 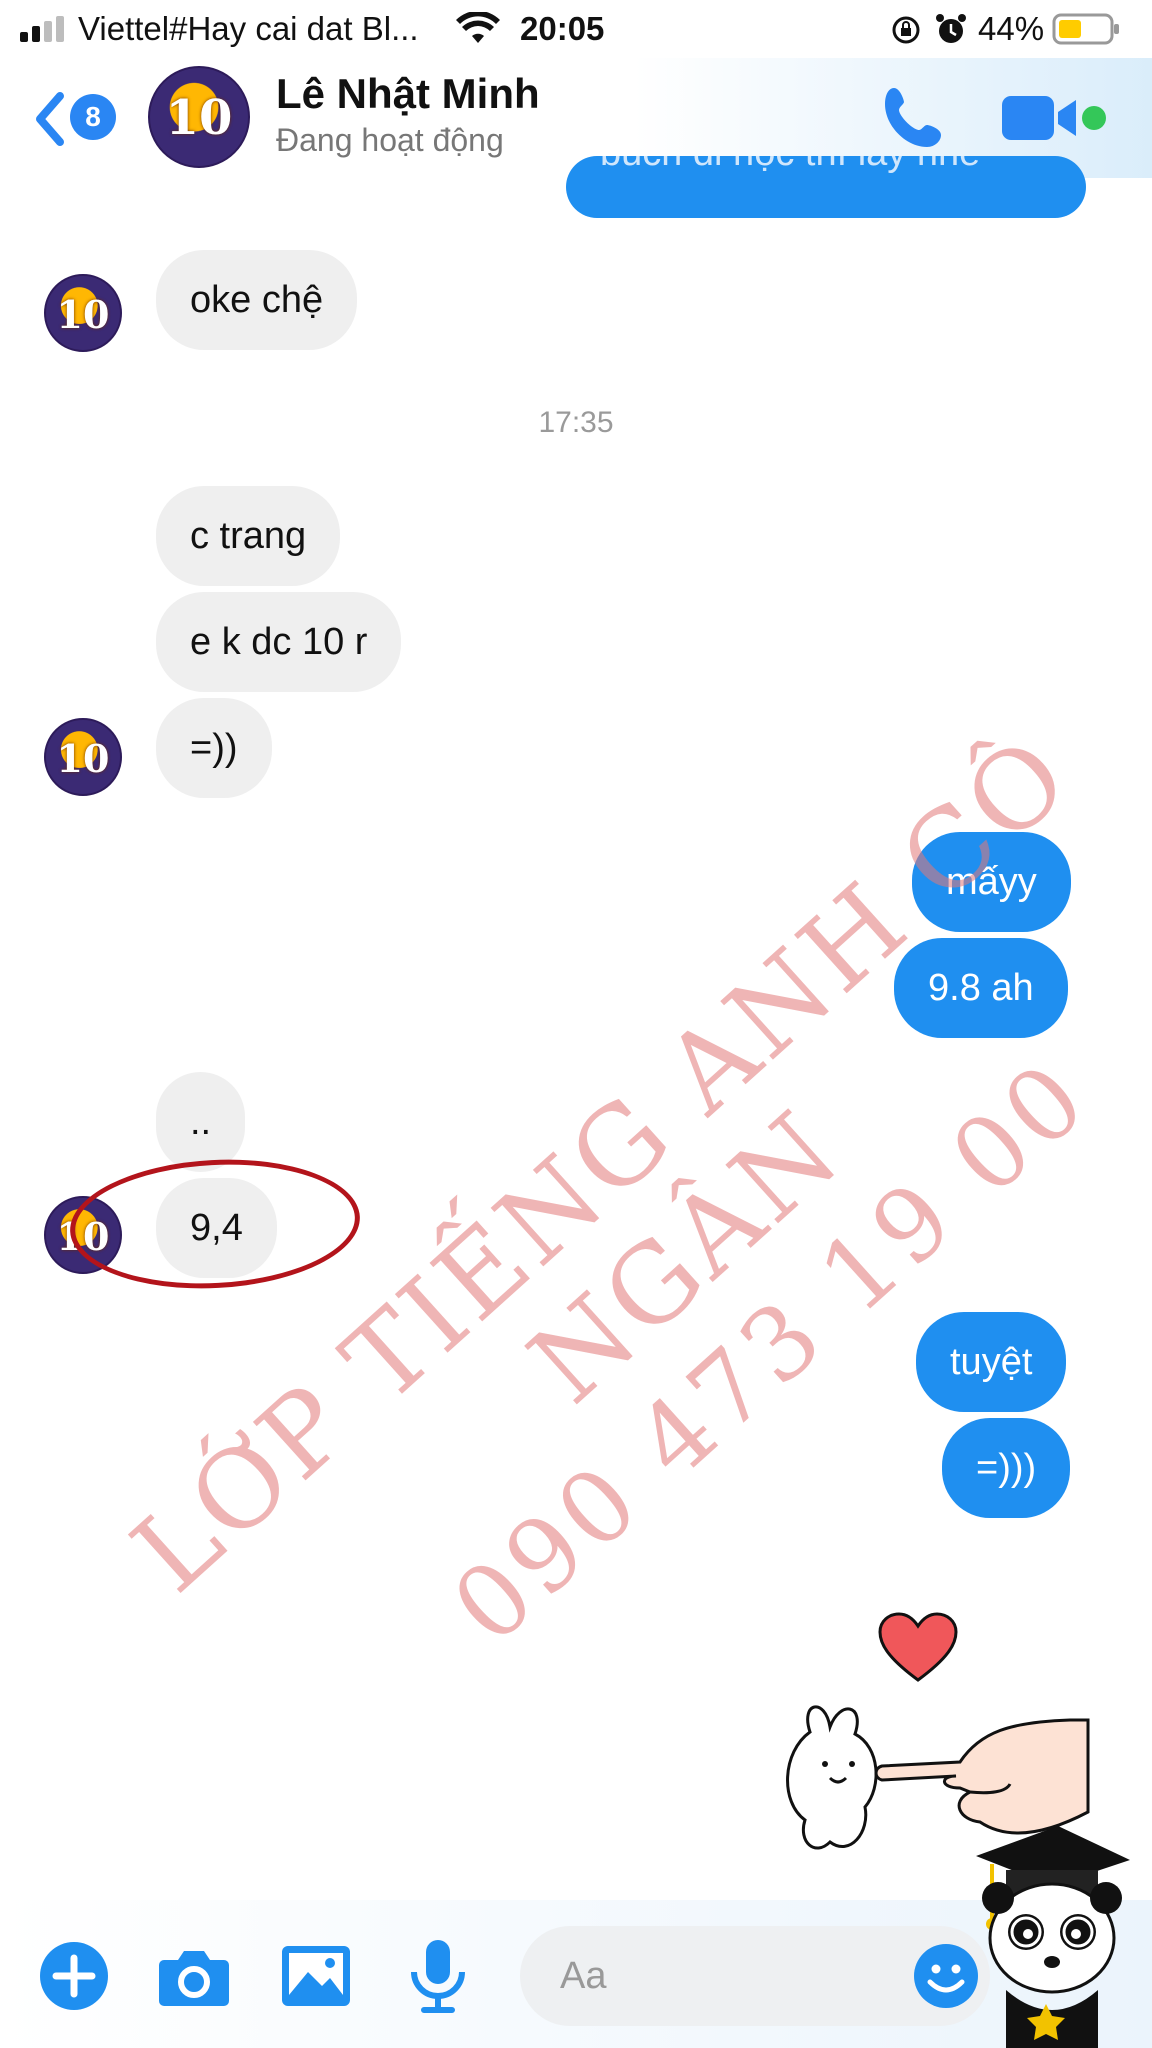 I want to click on message-text: bucri di học thì lấy nhé, so click(x=790, y=164).